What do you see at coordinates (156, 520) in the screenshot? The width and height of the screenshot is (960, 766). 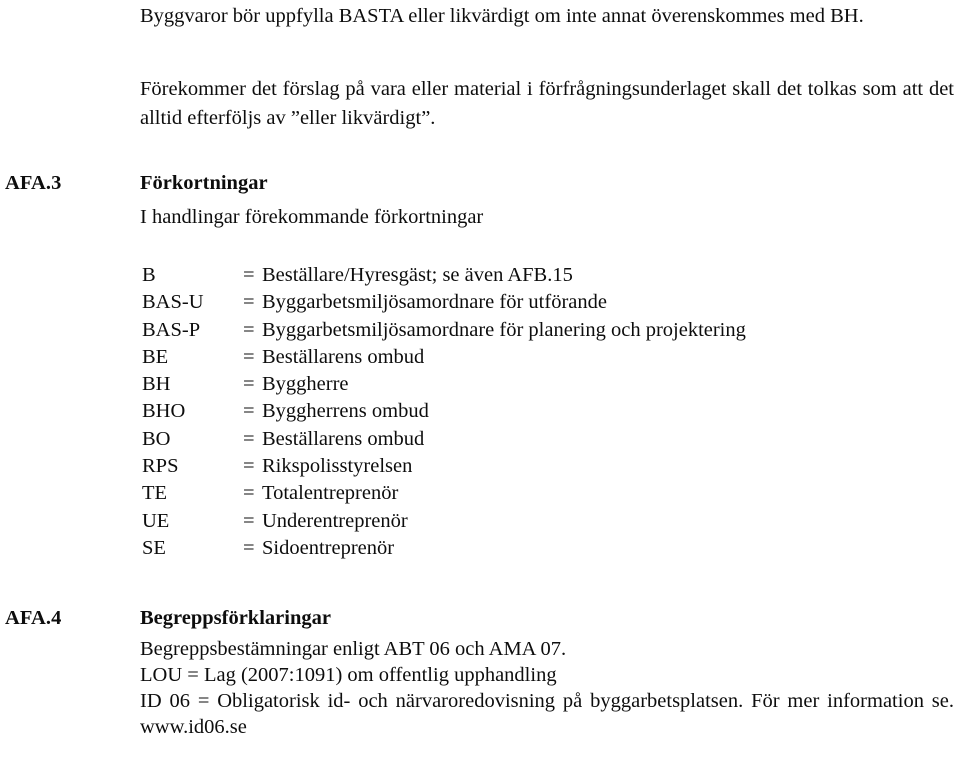 I see `abbreviation-key: UE` at bounding box center [156, 520].